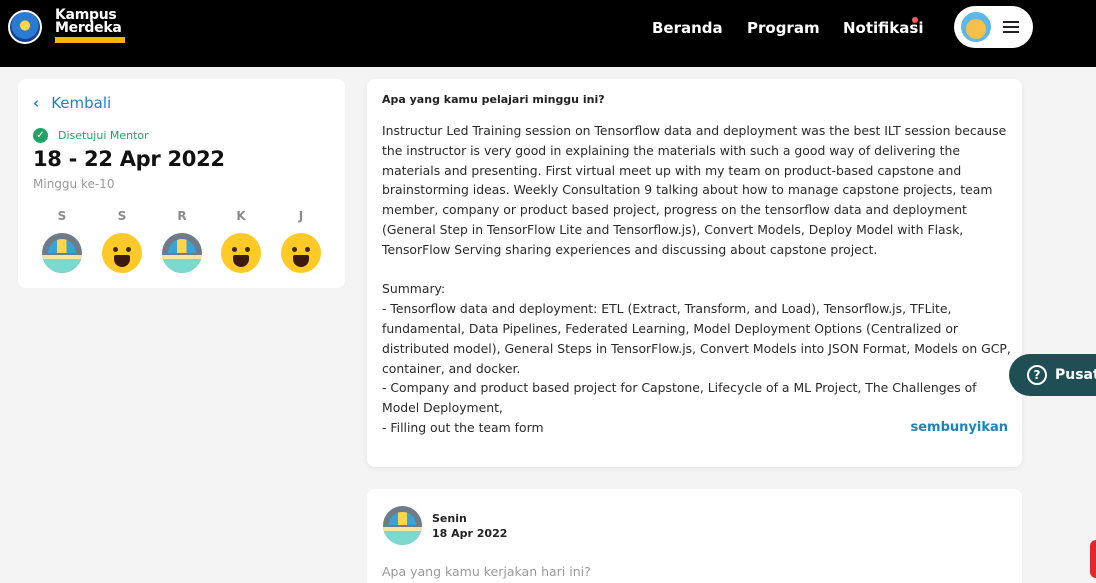 The height and width of the screenshot is (583, 1096). Describe the element at coordinates (25, 27) in the screenshot. I see `tut-wuri-handayani-logo-icon` at that location.